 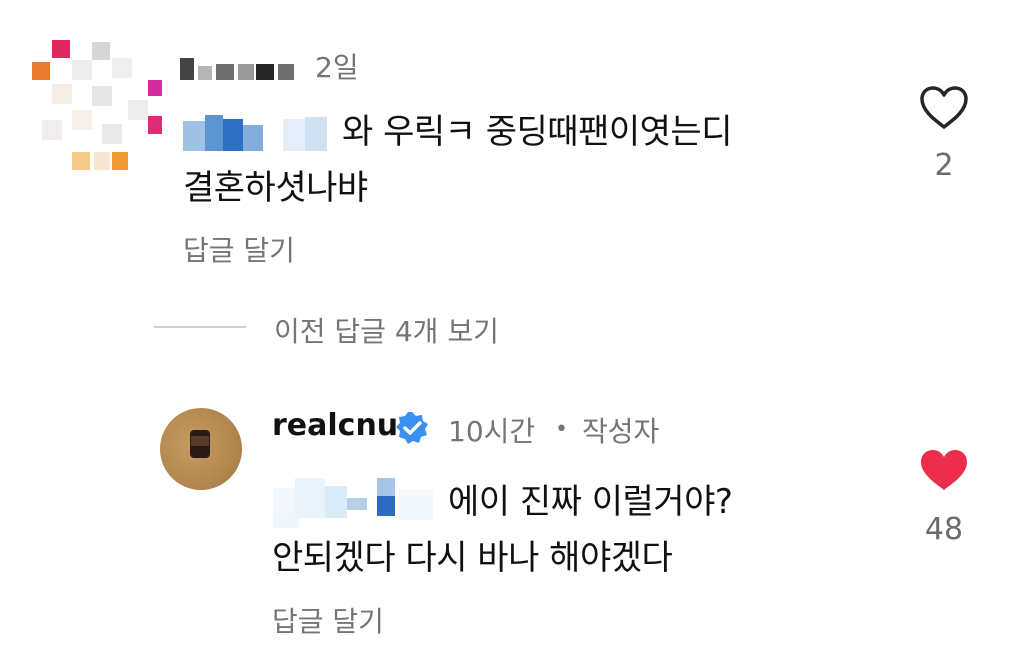 What do you see at coordinates (621, 431) in the screenshot?
I see `author-badge: 작성자` at bounding box center [621, 431].